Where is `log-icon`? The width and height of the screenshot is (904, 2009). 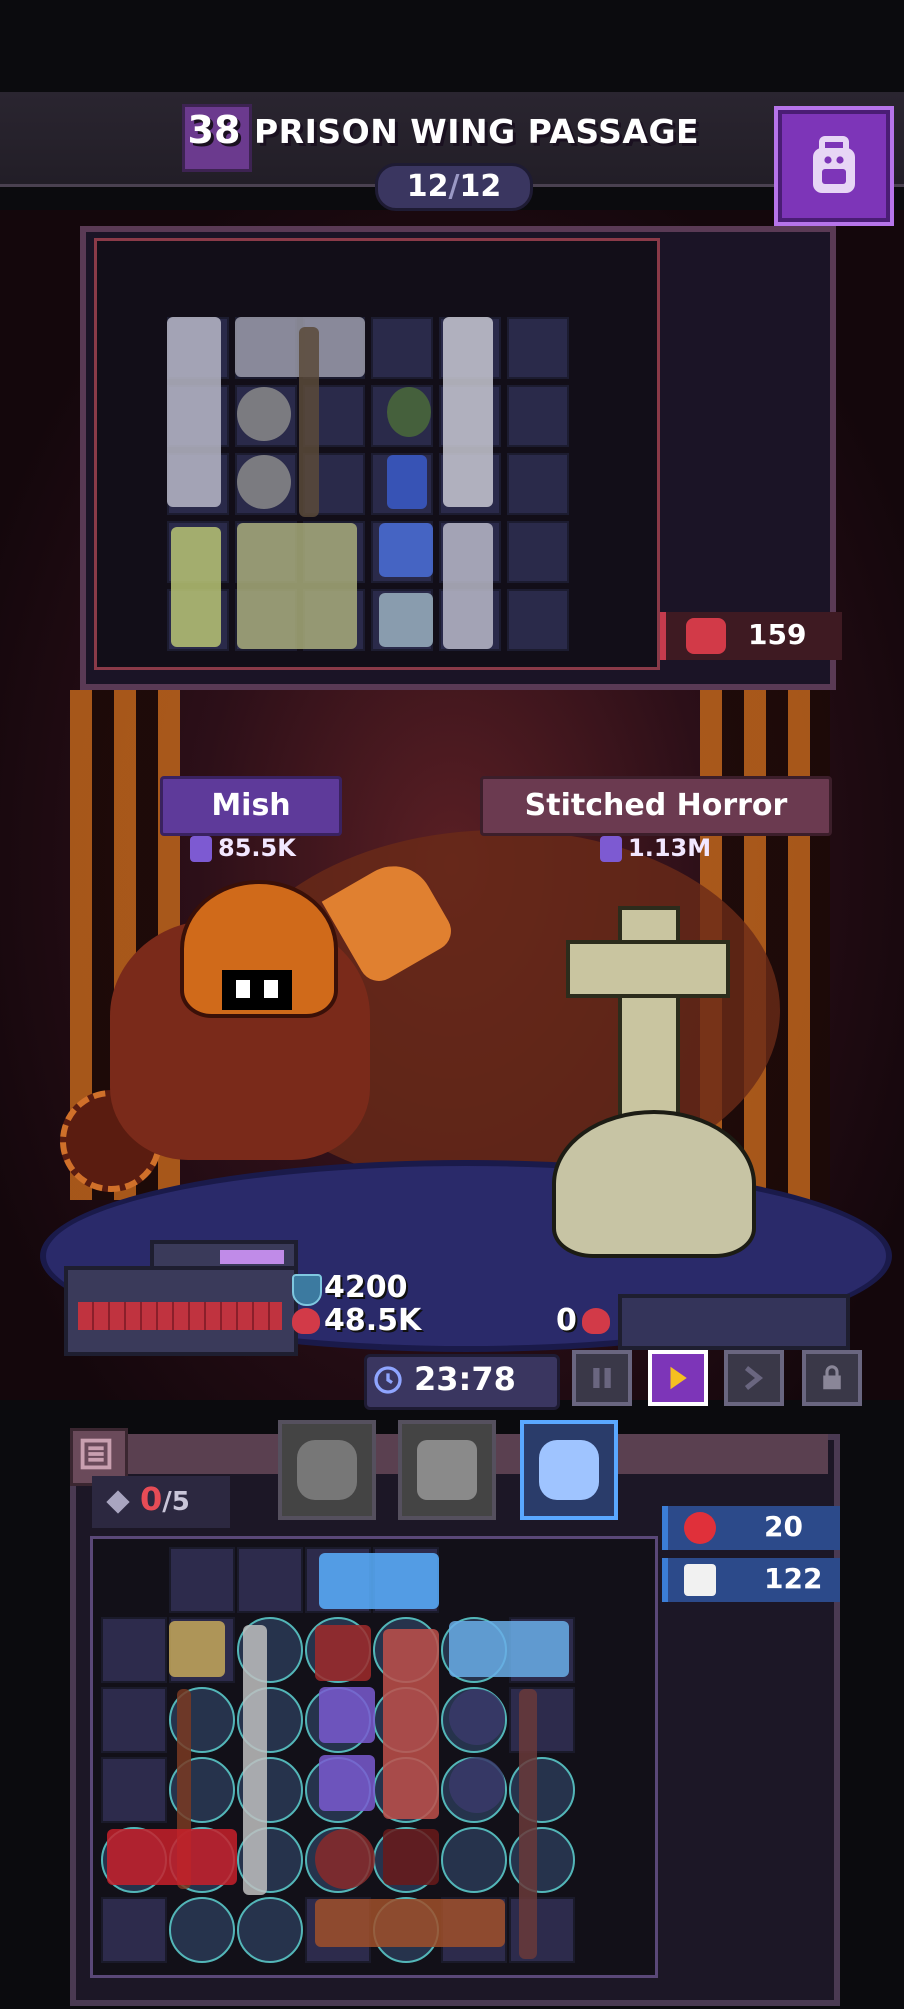 log-icon is located at coordinates (96, 1454).